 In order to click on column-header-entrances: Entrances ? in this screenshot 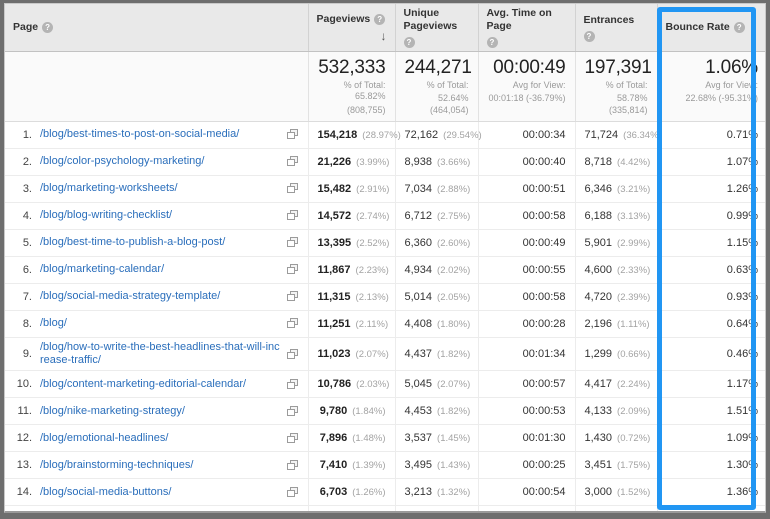, I will do `click(616, 28)`.